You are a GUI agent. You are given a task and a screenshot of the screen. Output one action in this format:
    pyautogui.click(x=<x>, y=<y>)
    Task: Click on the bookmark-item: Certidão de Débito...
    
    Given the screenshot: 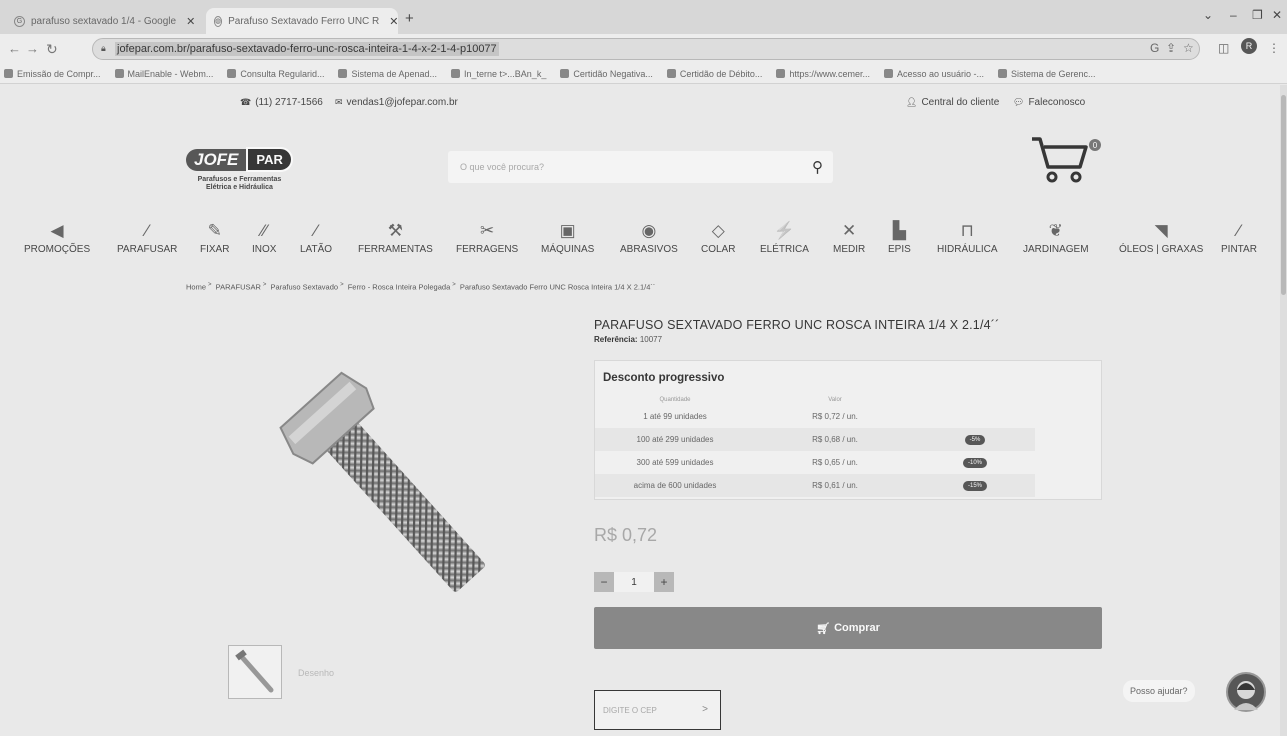 What is the action you would take?
    pyautogui.click(x=714, y=74)
    